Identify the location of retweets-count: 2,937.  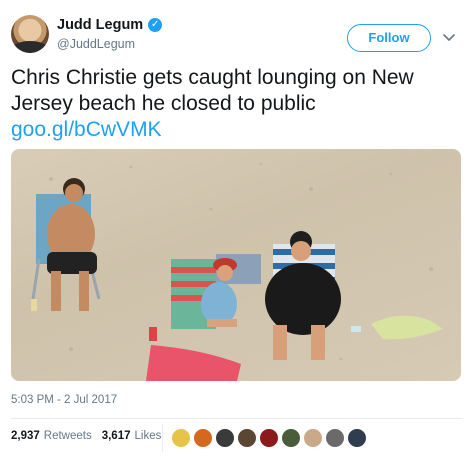
(25, 436).